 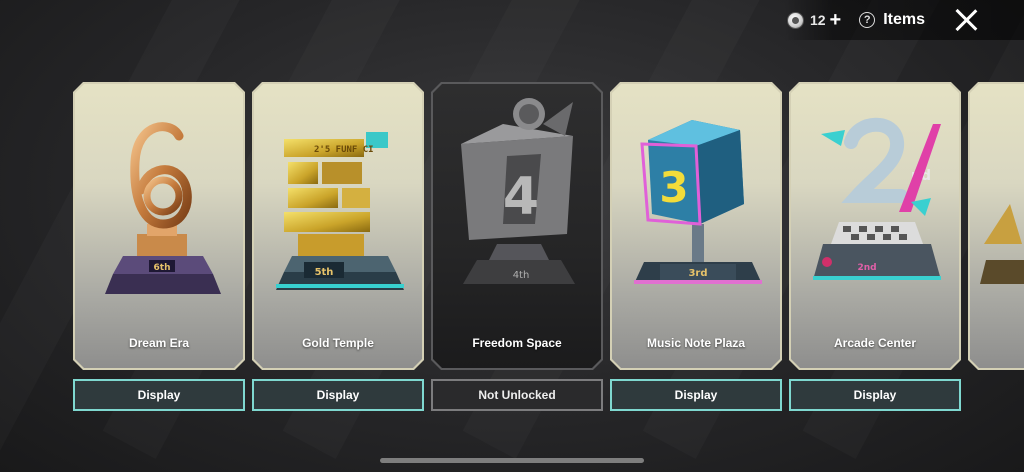 I want to click on trophy-card: nd 2nd Arcade Center Display, so click(x=875, y=246).